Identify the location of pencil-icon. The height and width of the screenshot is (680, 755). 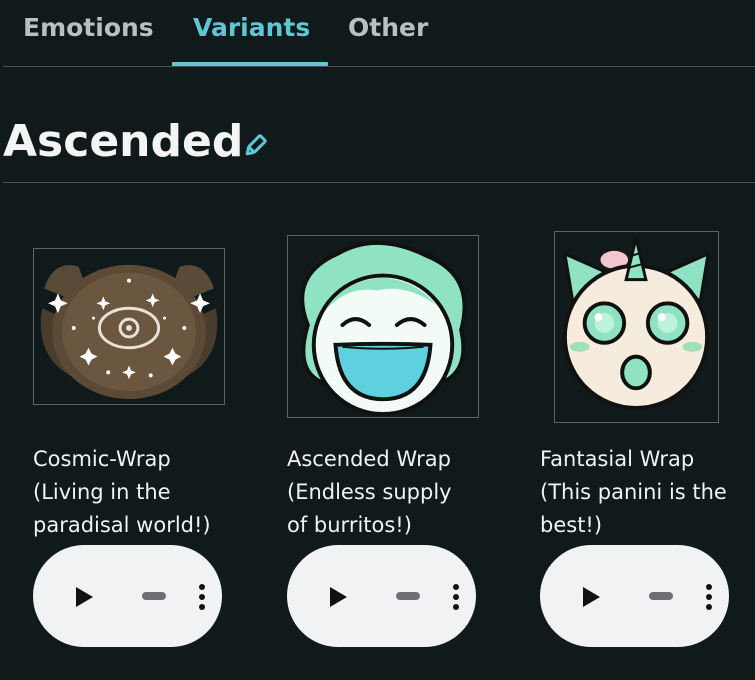
(255, 146).